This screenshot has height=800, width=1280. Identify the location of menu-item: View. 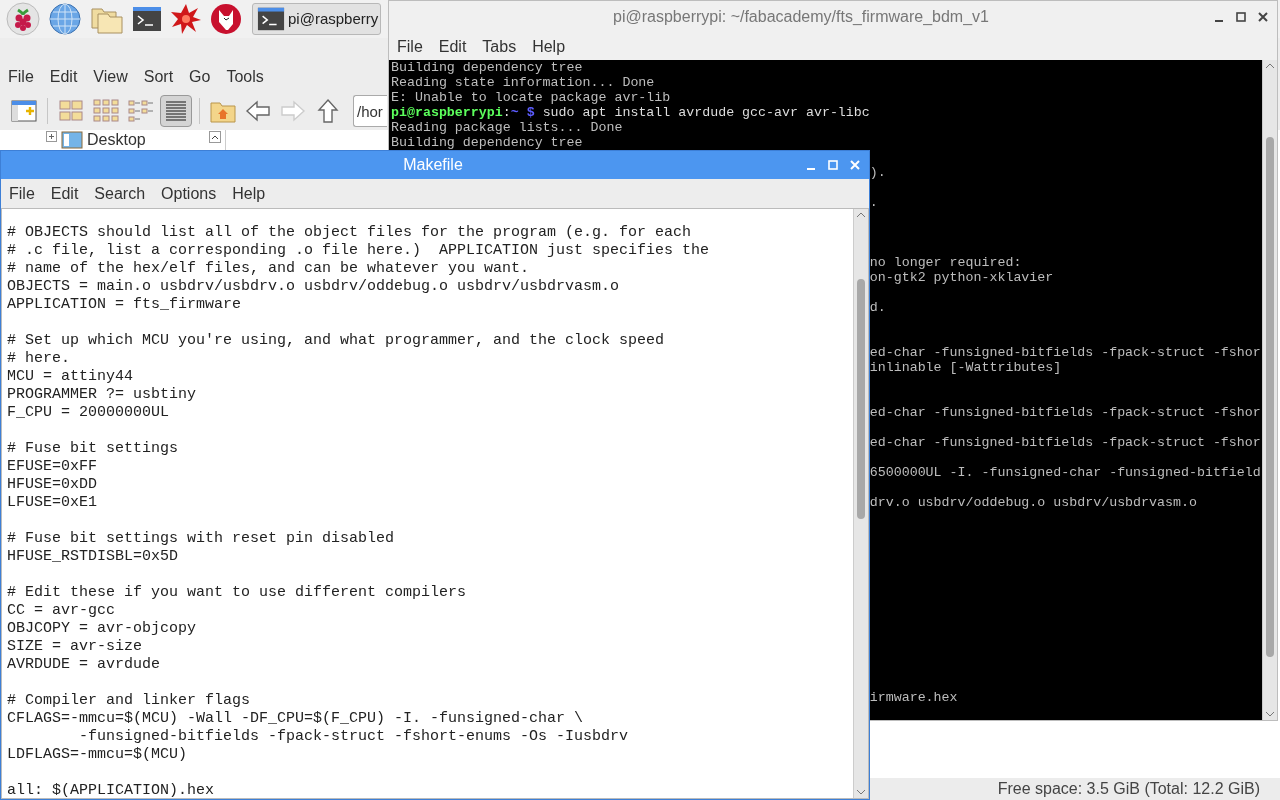
(110, 77).